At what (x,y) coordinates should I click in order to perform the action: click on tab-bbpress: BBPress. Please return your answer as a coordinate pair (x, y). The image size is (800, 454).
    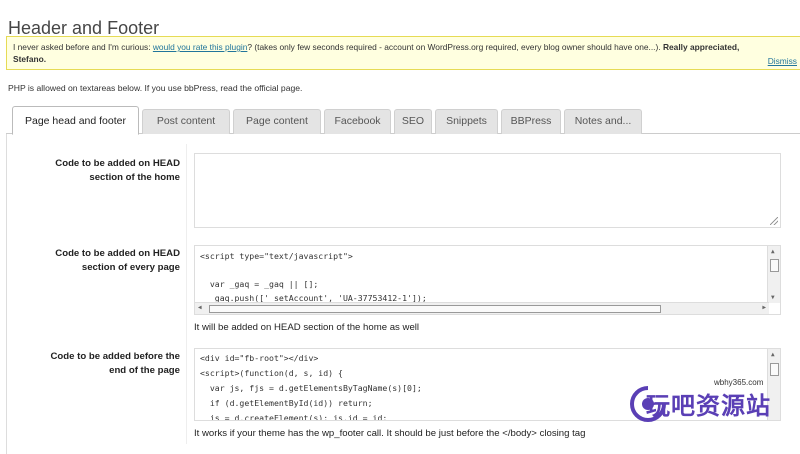
    Looking at the image, I should click on (531, 121).